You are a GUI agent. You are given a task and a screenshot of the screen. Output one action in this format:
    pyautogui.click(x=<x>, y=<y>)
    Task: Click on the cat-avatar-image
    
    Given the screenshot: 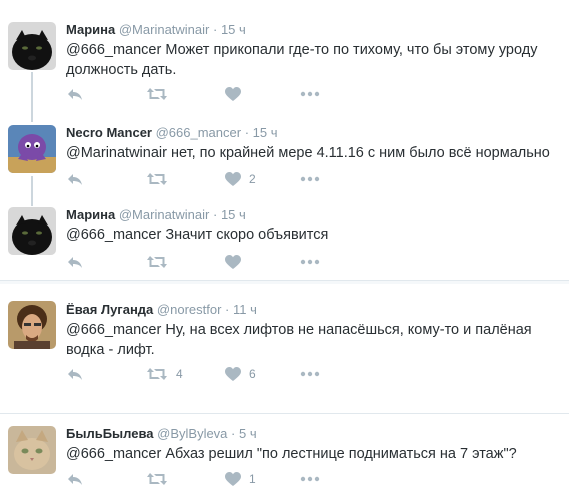 What is the action you would take?
    pyautogui.click(x=32, y=450)
    